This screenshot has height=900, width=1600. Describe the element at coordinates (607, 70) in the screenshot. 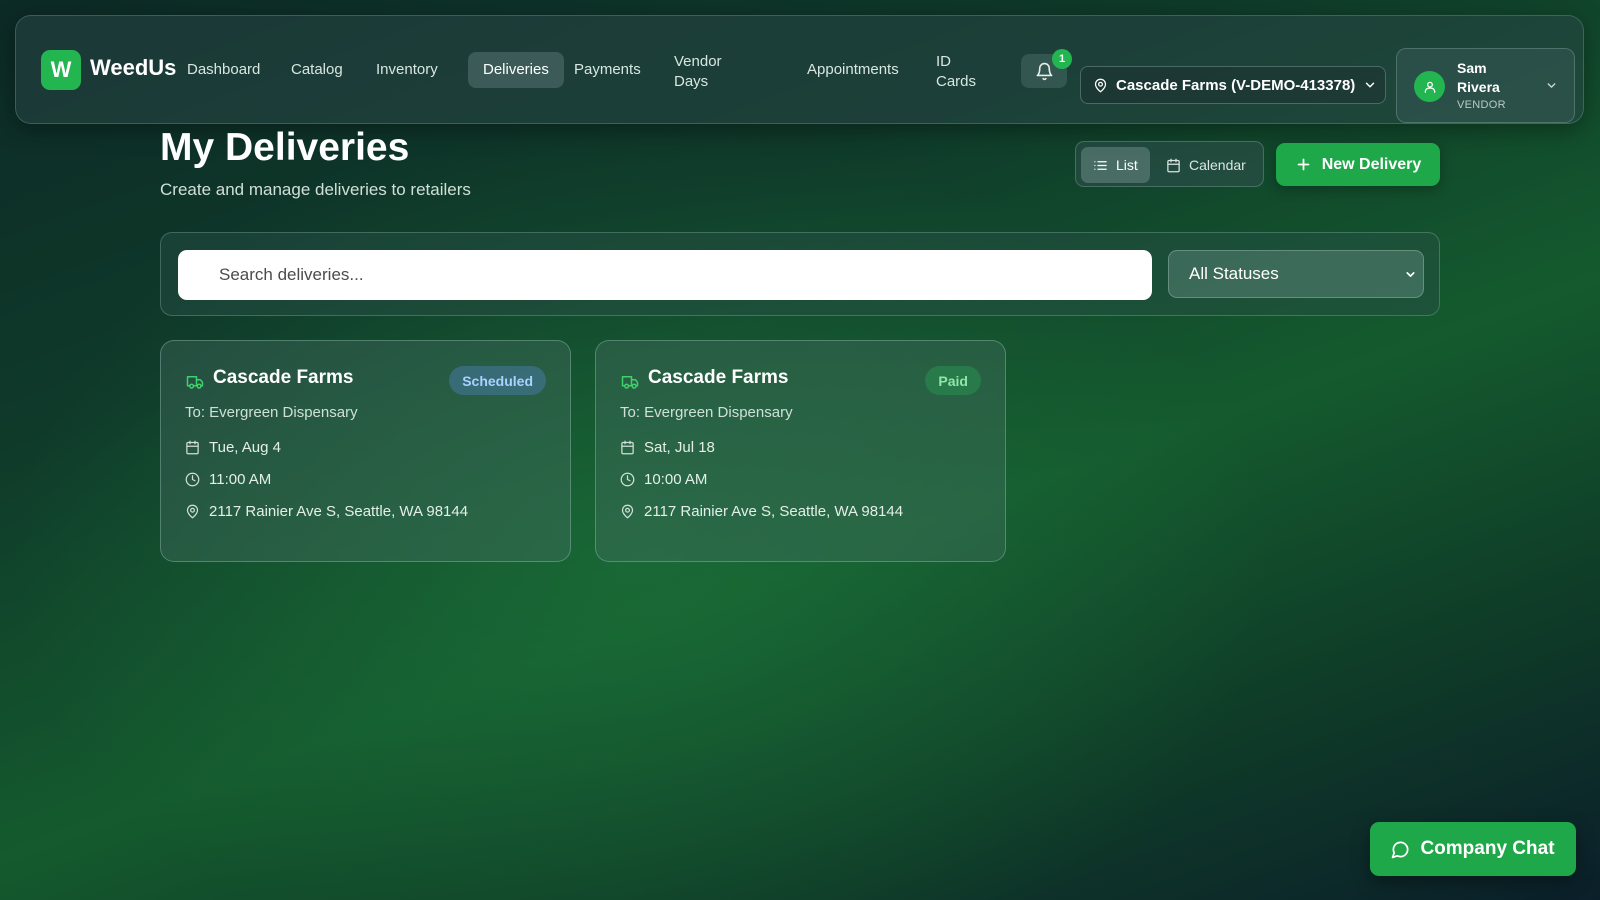

I see `nav-payments: Payments` at that location.